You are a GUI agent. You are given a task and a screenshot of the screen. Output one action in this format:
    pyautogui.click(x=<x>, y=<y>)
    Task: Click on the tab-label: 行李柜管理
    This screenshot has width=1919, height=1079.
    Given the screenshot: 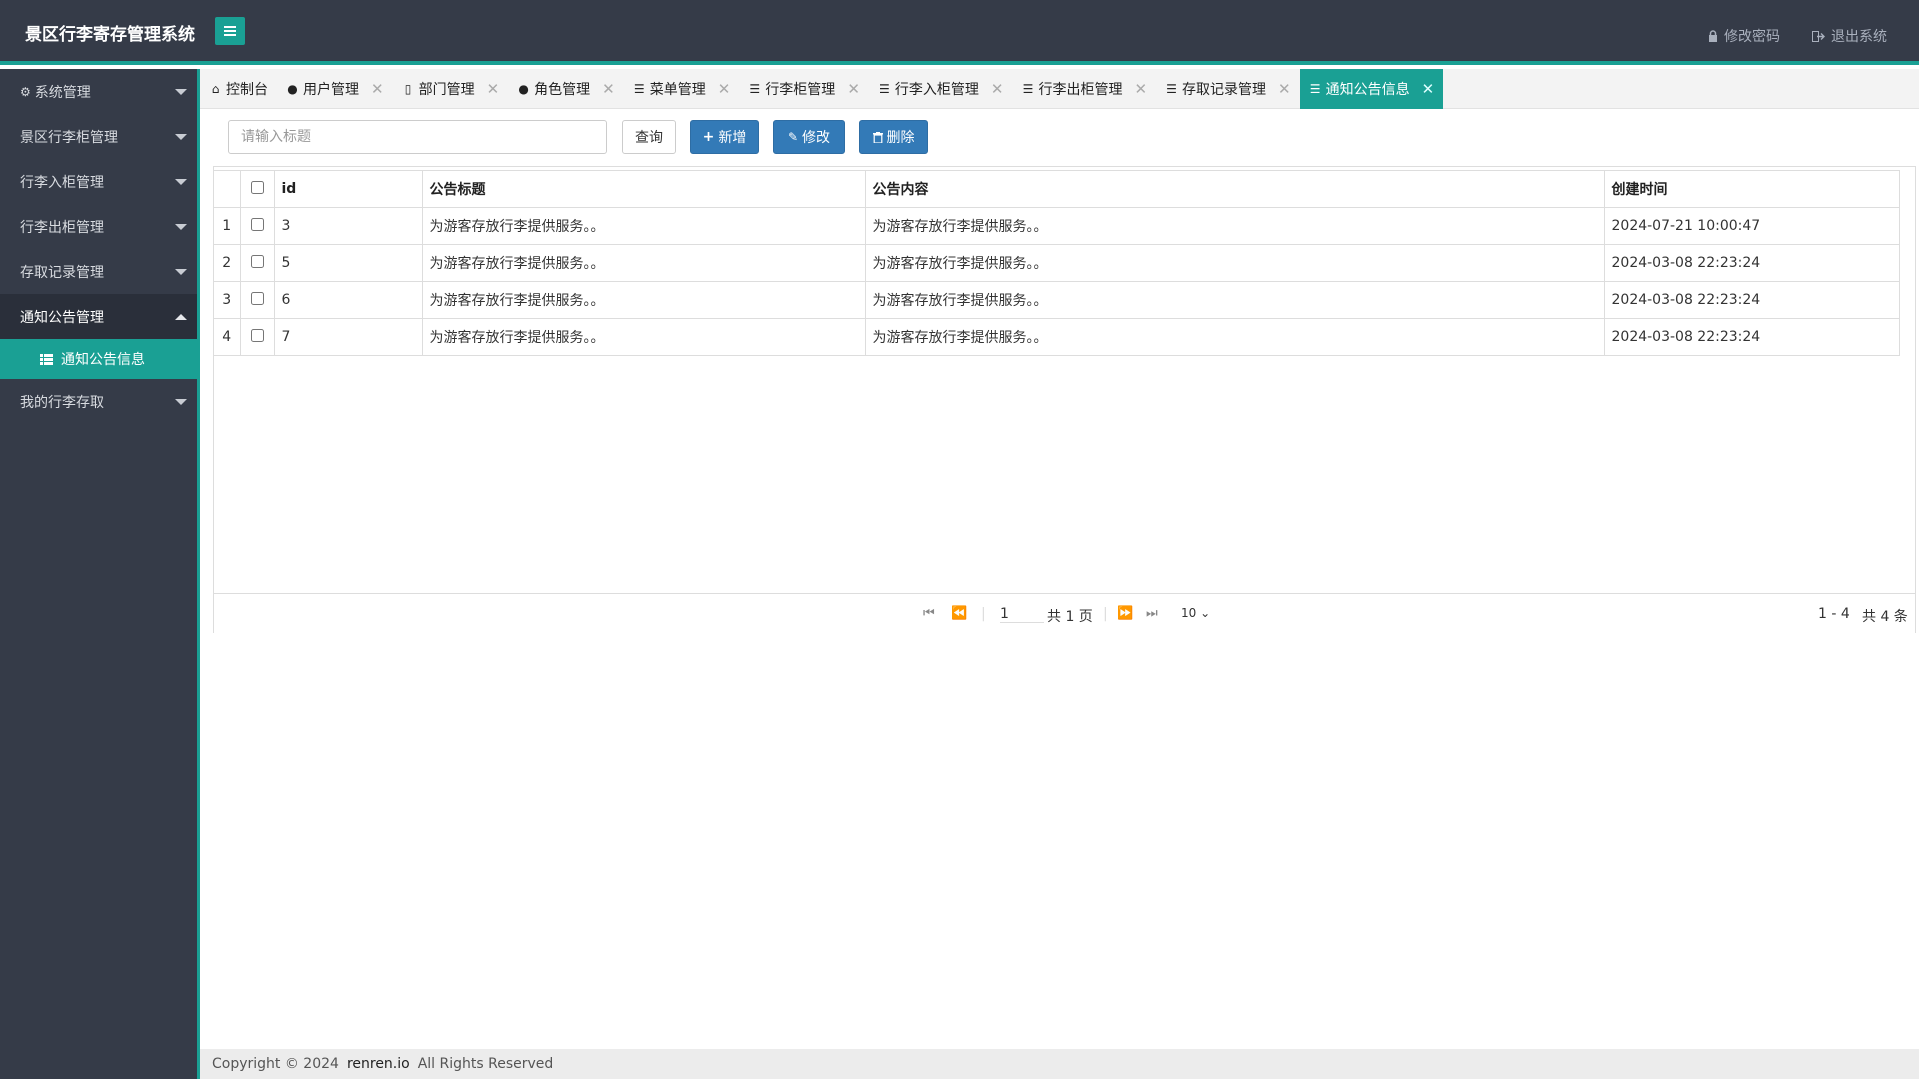 What is the action you would take?
    pyautogui.click(x=800, y=90)
    